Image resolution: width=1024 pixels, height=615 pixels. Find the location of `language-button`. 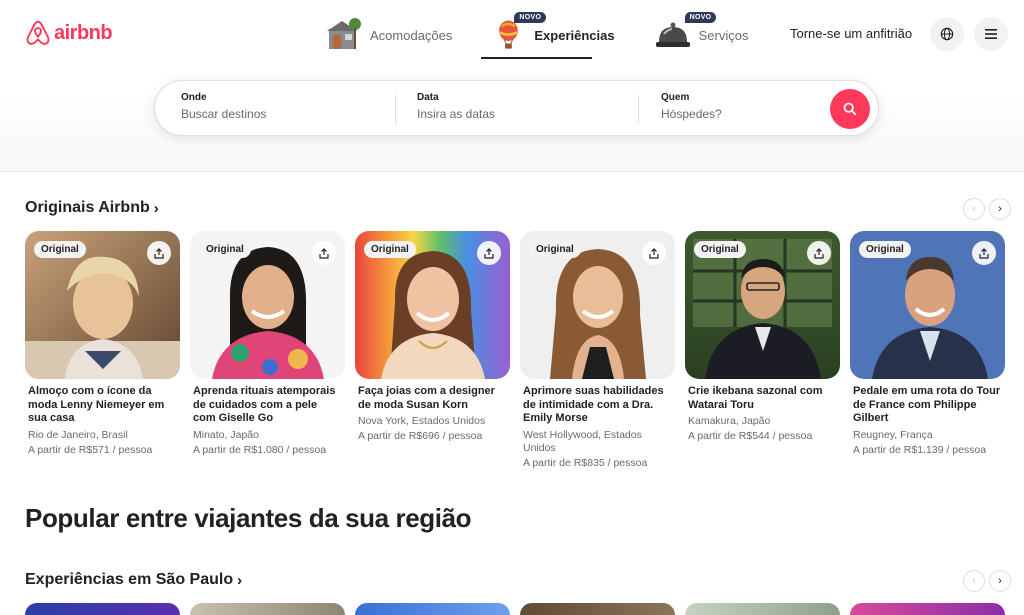

language-button is located at coordinates (947, 34).